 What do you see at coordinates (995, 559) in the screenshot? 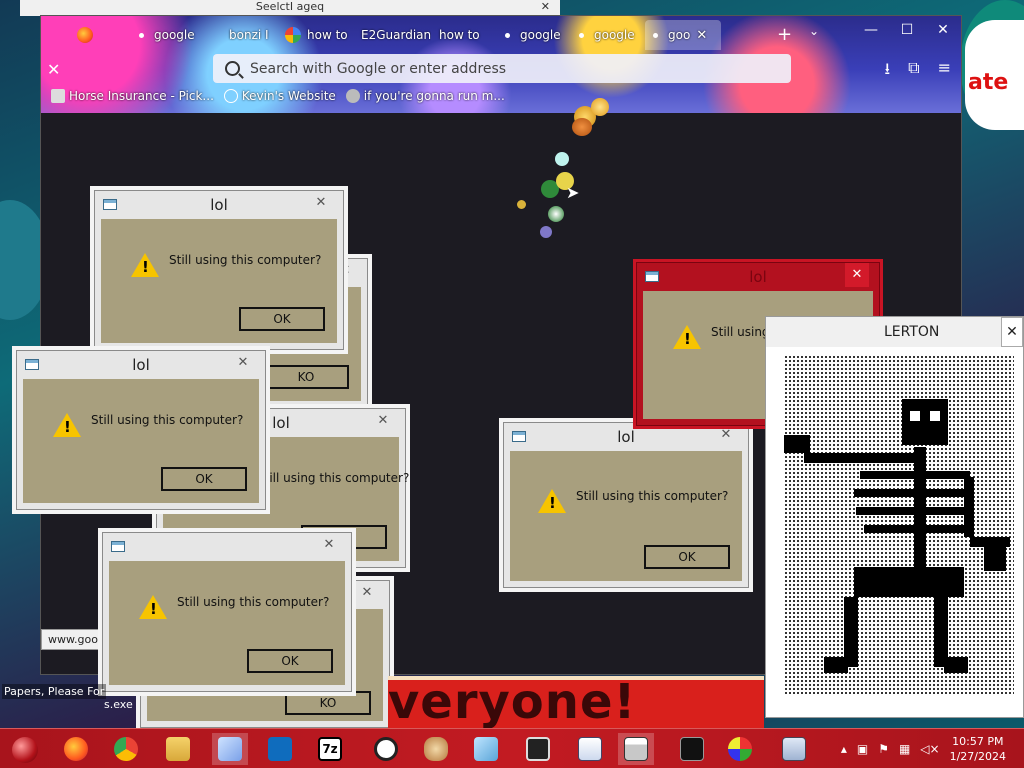
I see `skeleton-hand` at bounding box center [995, 559].